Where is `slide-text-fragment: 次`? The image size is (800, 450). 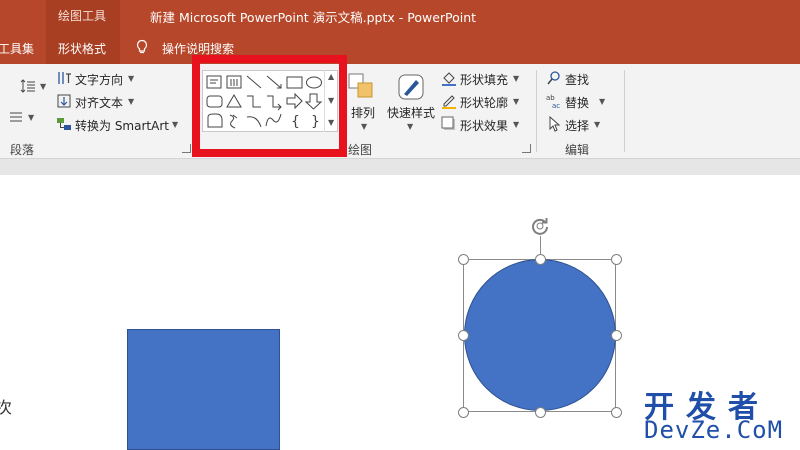 slide-text-fragment: 次 is located at coordinates (6, 406).